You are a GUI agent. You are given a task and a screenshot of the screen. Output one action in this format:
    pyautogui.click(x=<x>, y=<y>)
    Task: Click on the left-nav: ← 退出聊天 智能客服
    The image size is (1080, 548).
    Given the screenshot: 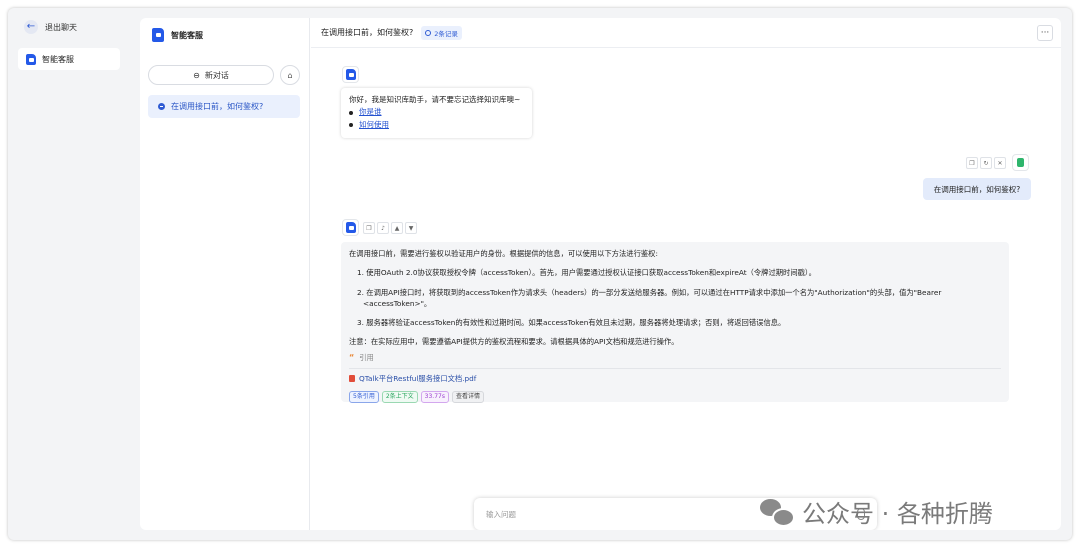 What is the action you would take?
    pyautogui.click(x=69, y=274)
    